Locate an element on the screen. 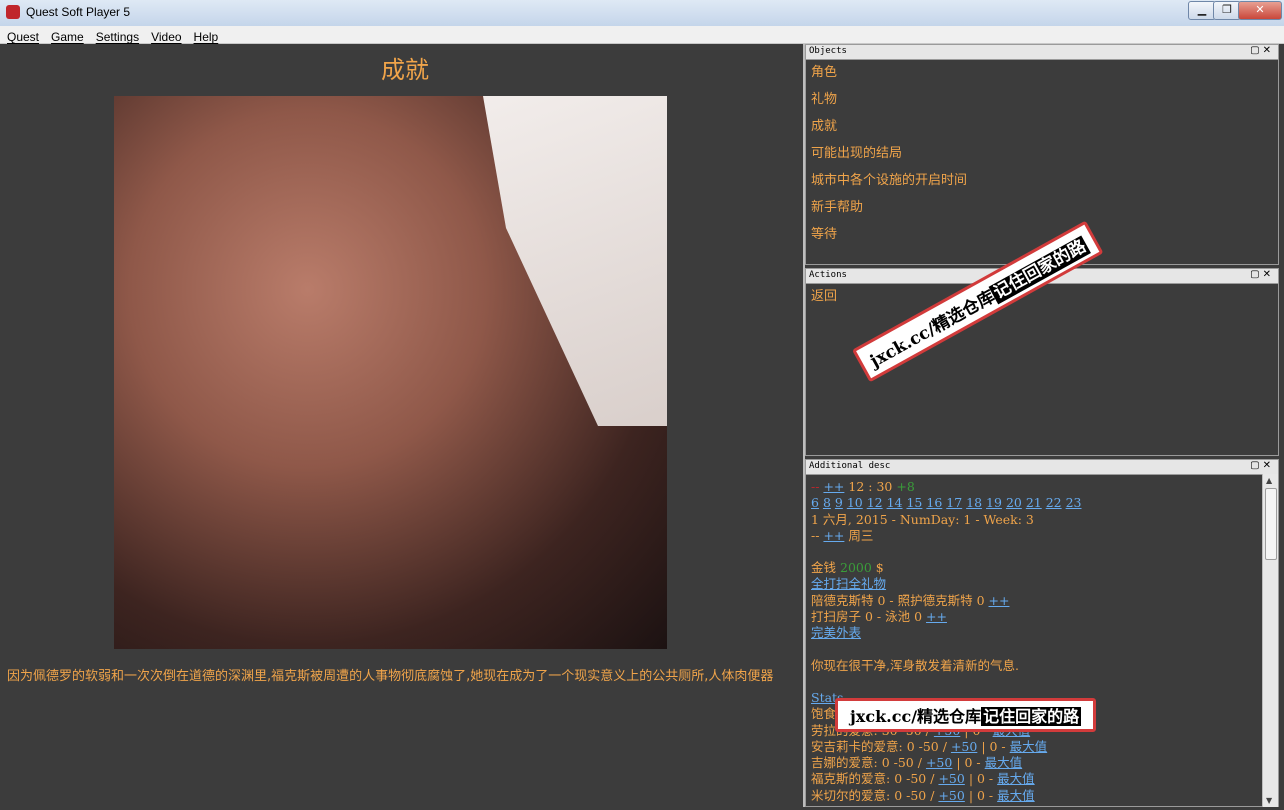 This screenshot has height=810, width=1284. hour-link: 9 is located at coordinates (839, 502).